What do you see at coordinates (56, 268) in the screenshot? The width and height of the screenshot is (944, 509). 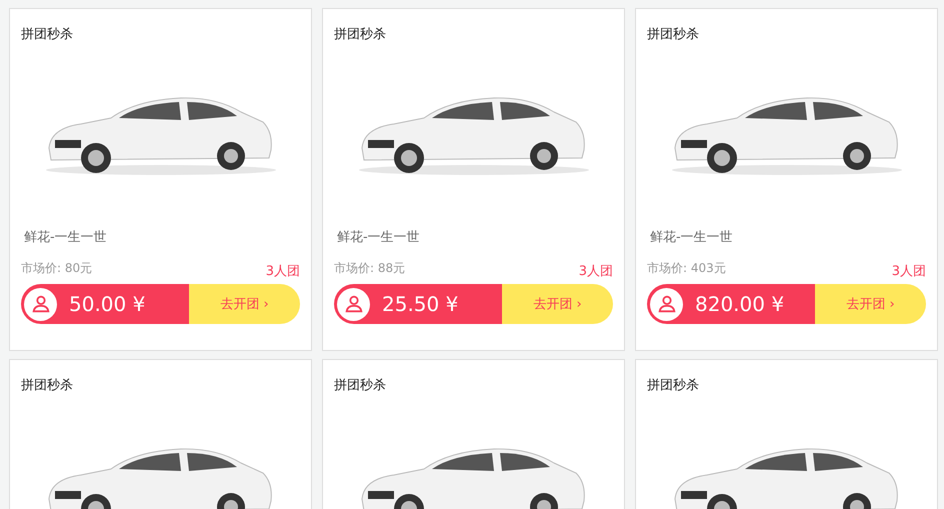 I see `market-price: 市场价: 80元` at bounding box center [56, 268].